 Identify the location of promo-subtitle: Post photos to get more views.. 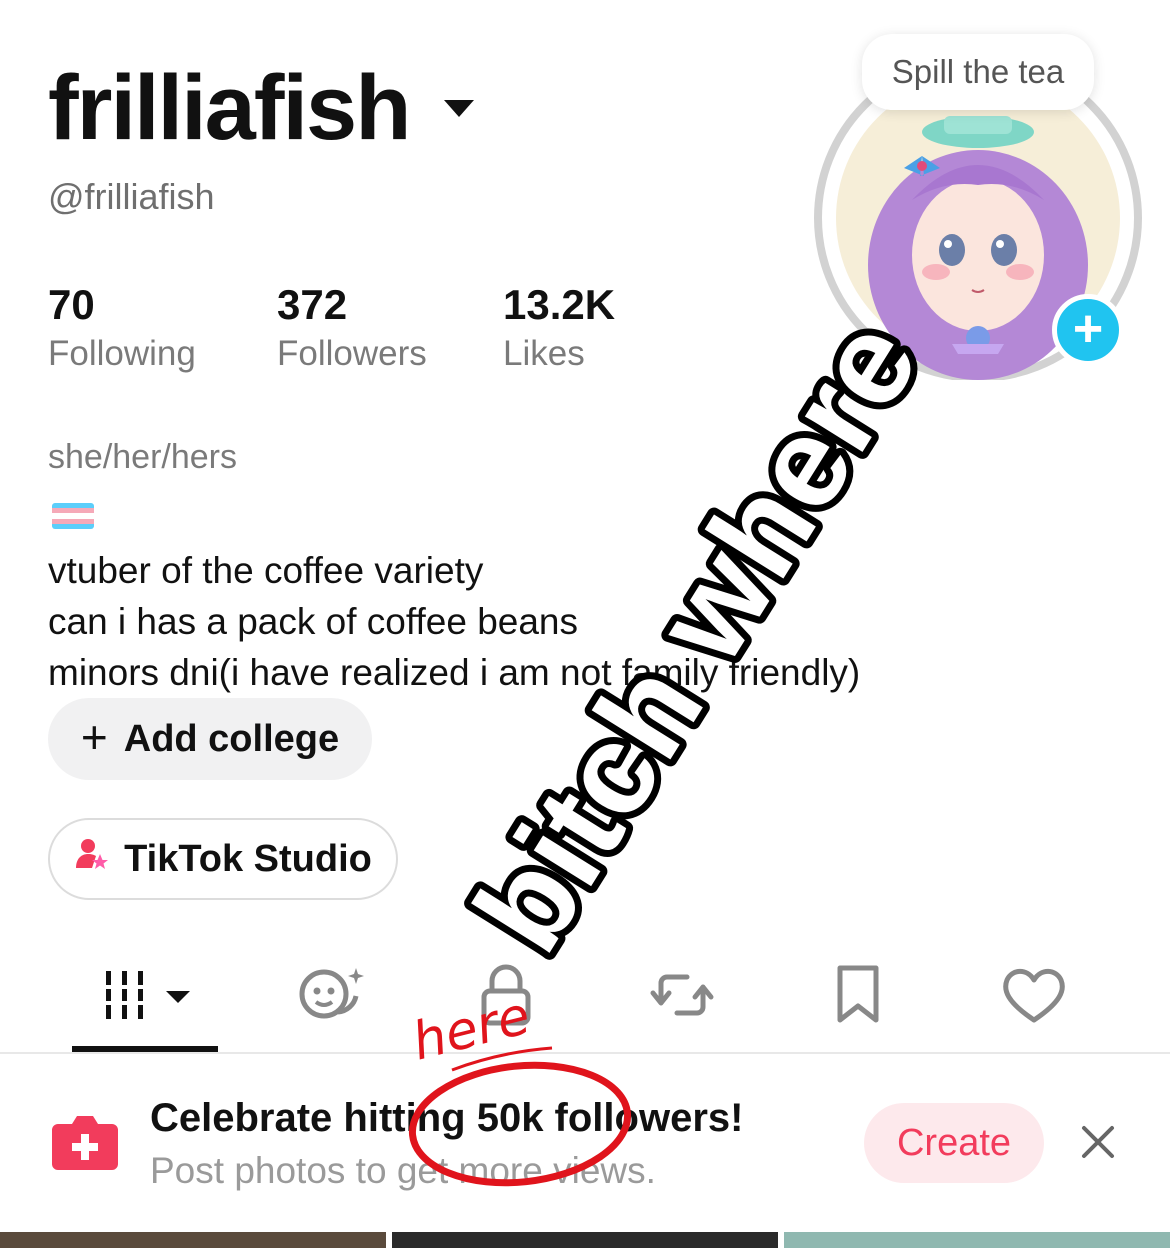
(403, 1170).